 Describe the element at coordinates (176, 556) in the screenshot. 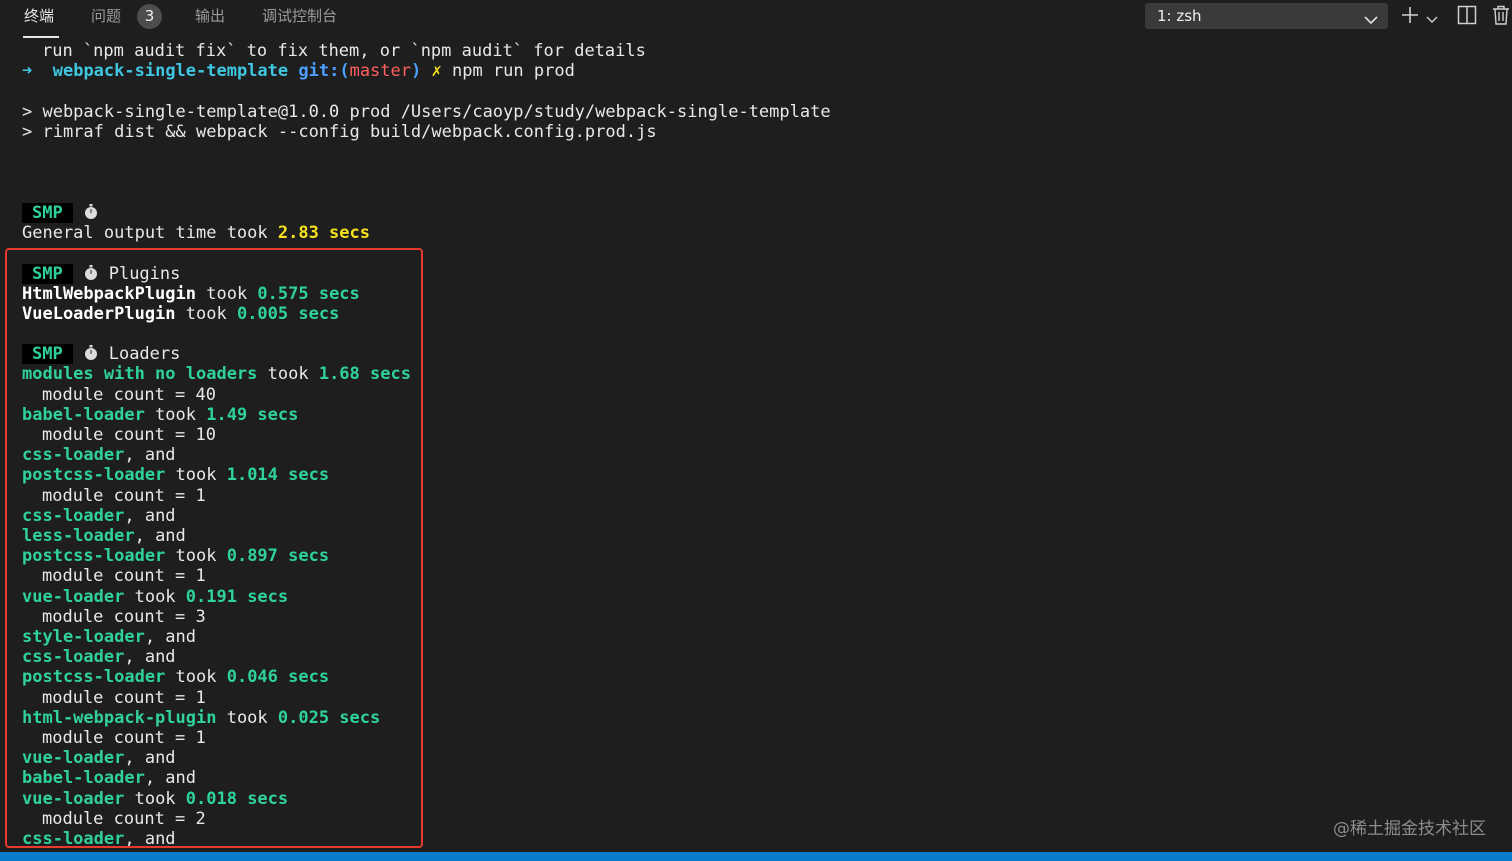

I see `loader-line: postcss-loader took 0.897 secs` at that location.